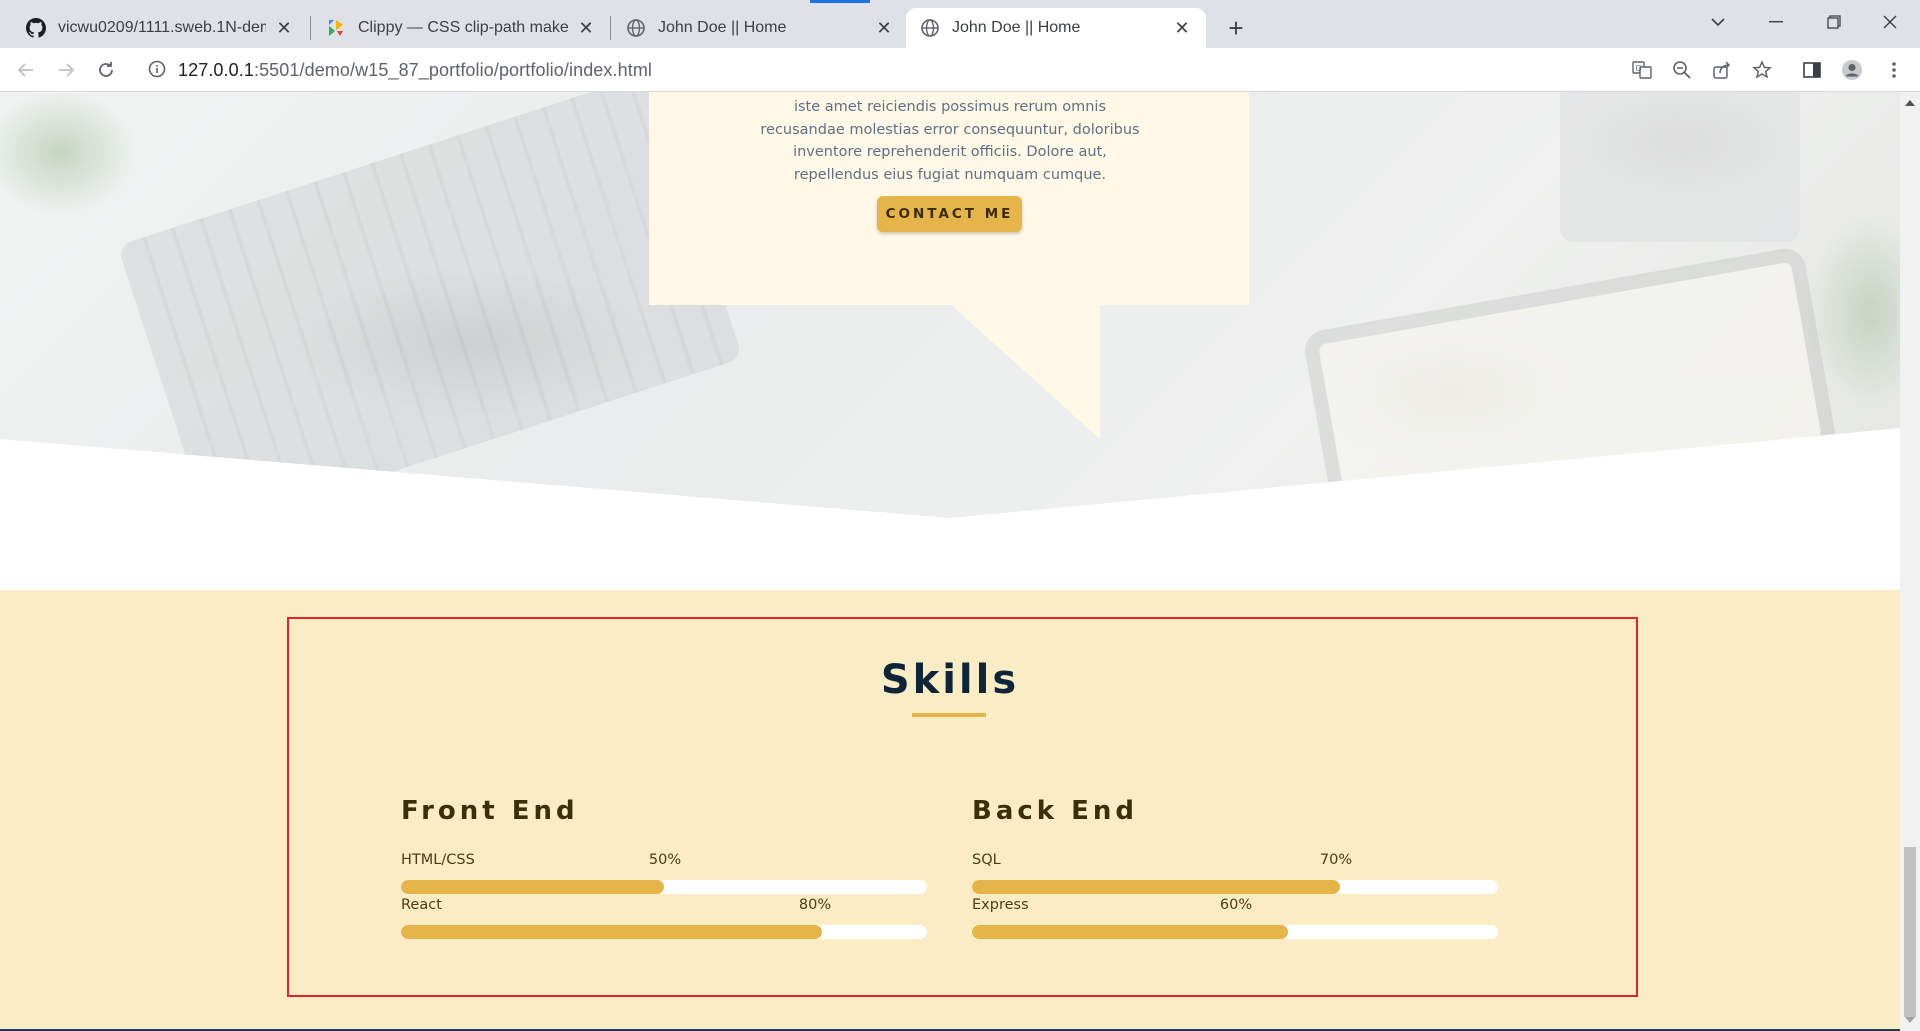 This screenshot has width=1920, height=1031. I want to click on new-tab-button: +, so click(1236, 28).